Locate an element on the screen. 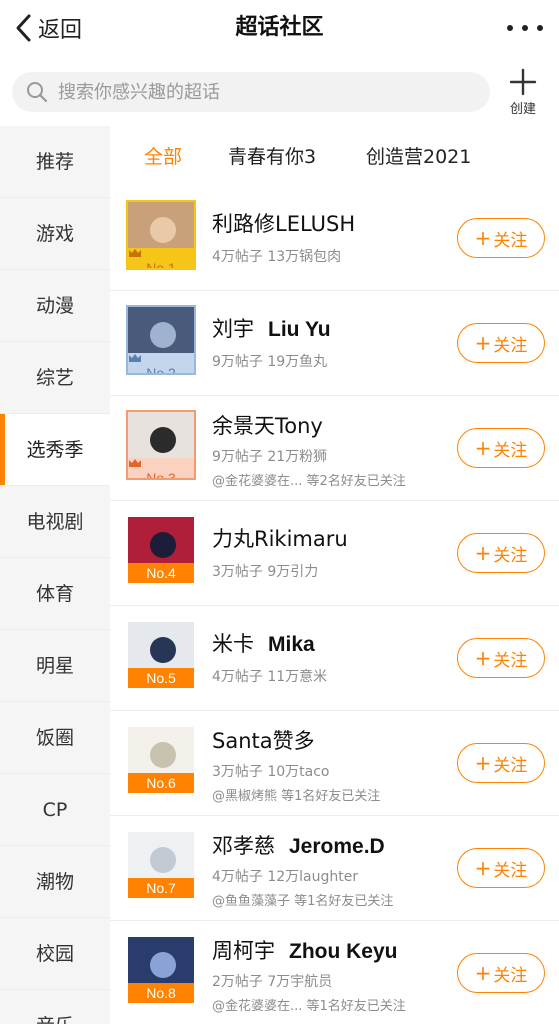  topic-avatar: No.8 is located at coordinates (161, 970).